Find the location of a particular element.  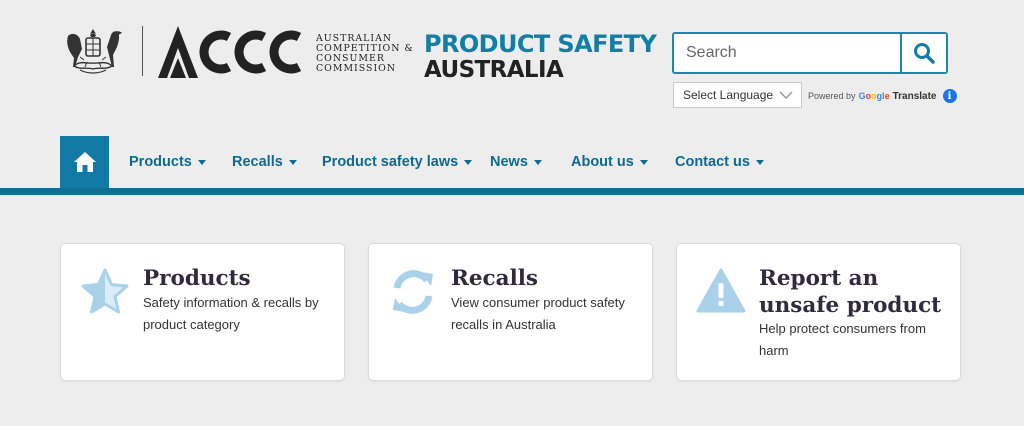

card-title: Products is located at coordinates (197, 278).